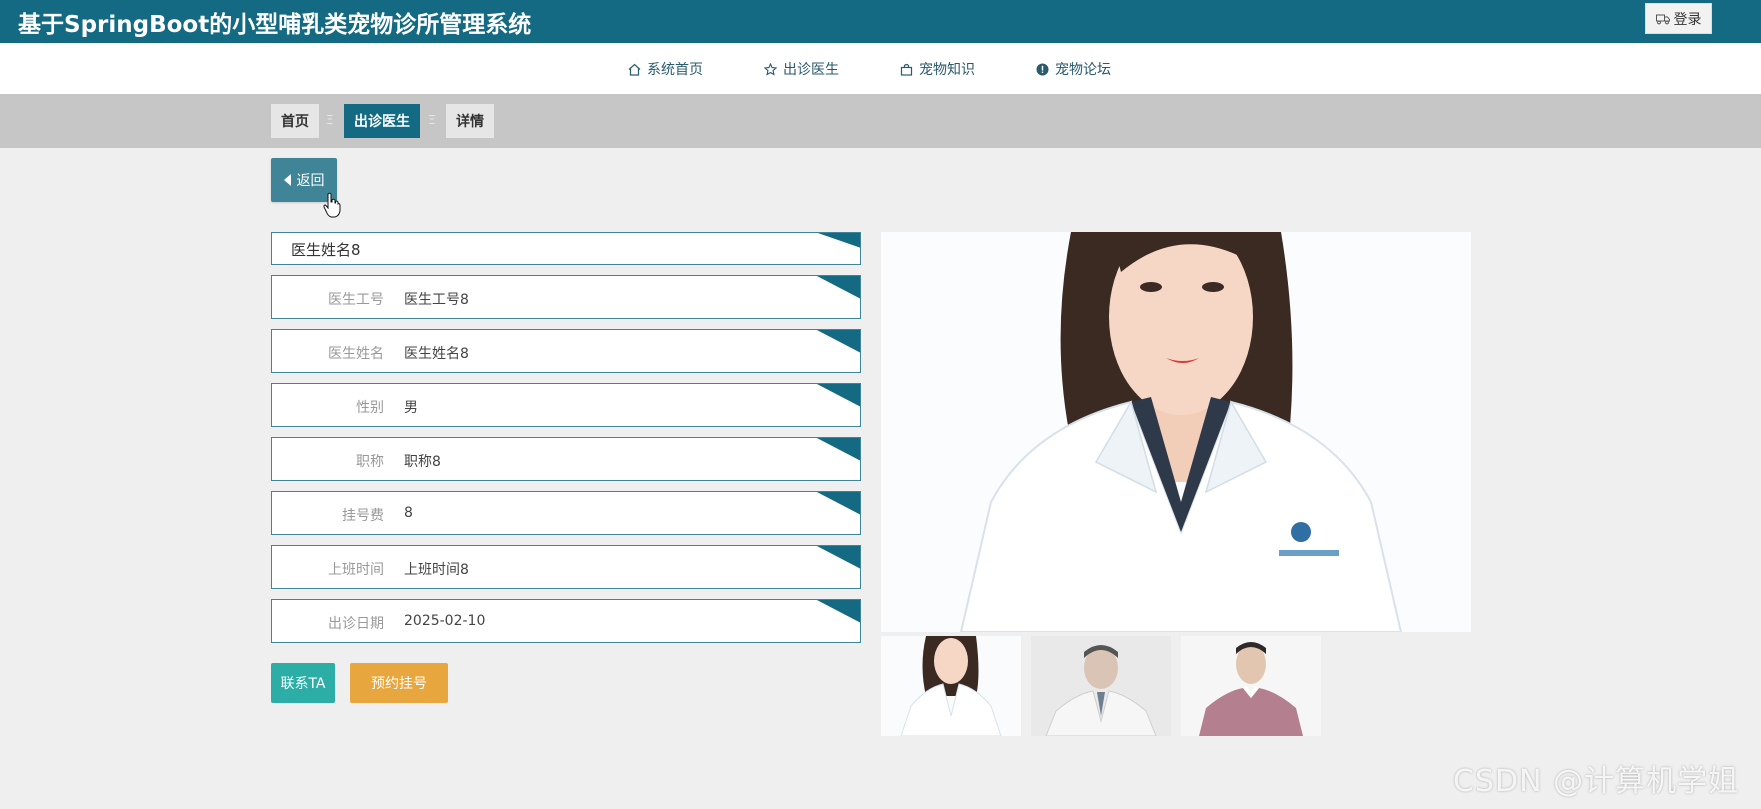  Describe the element at coordinates (295, 121) in the screenshot. I see `breadcrumb-home: 首页` at that location.